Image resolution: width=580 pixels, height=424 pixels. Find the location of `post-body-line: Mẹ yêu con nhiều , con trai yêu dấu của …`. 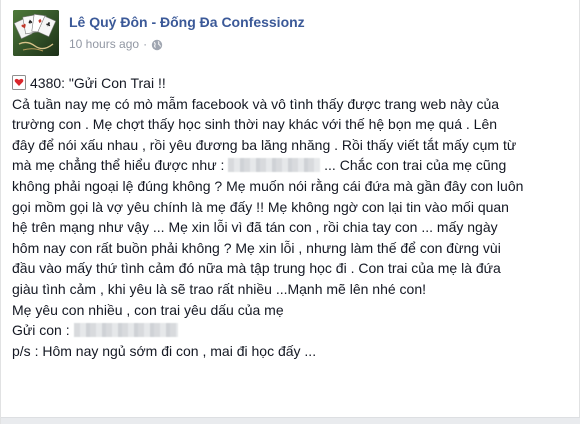

post-body-line: Mẹ yêu con nhiều , con trai yêu dấu của … is located at coordinates (148, 309).